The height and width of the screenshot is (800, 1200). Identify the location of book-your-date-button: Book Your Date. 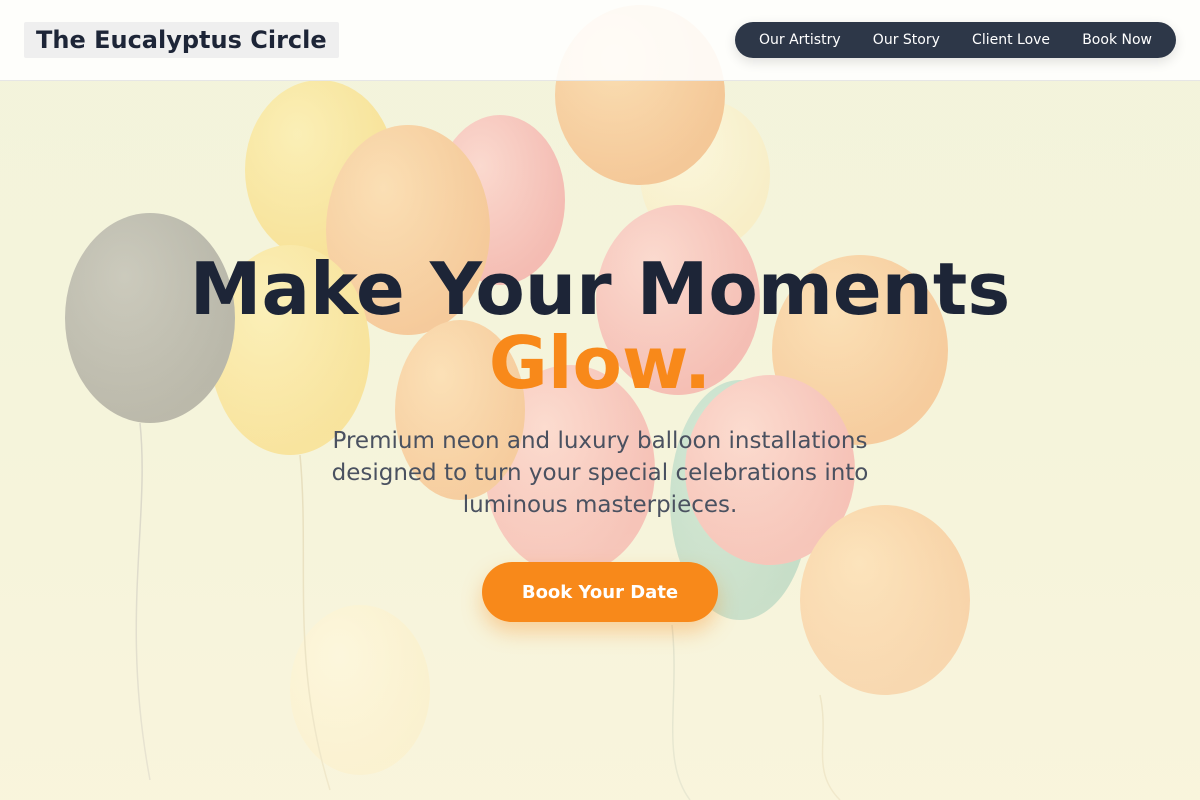
(600, 592).